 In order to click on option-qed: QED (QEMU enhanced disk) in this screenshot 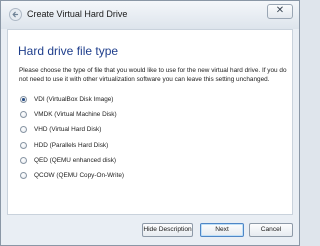, I will do `click(72, 160)`.